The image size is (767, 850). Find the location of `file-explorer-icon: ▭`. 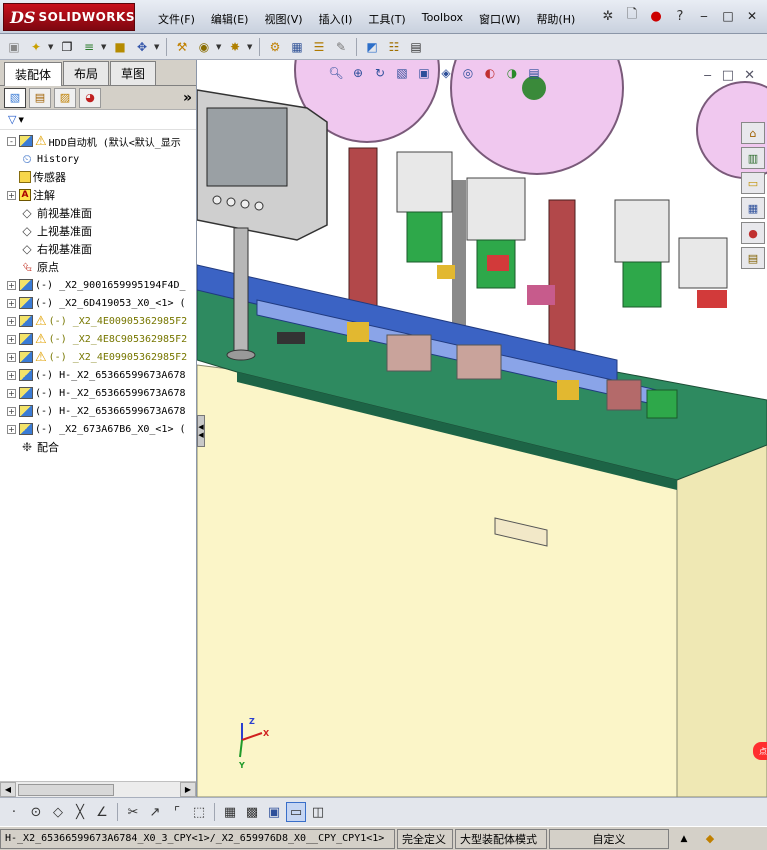

file-explorer-icon: ▭ is located at coordinates (753, 183).